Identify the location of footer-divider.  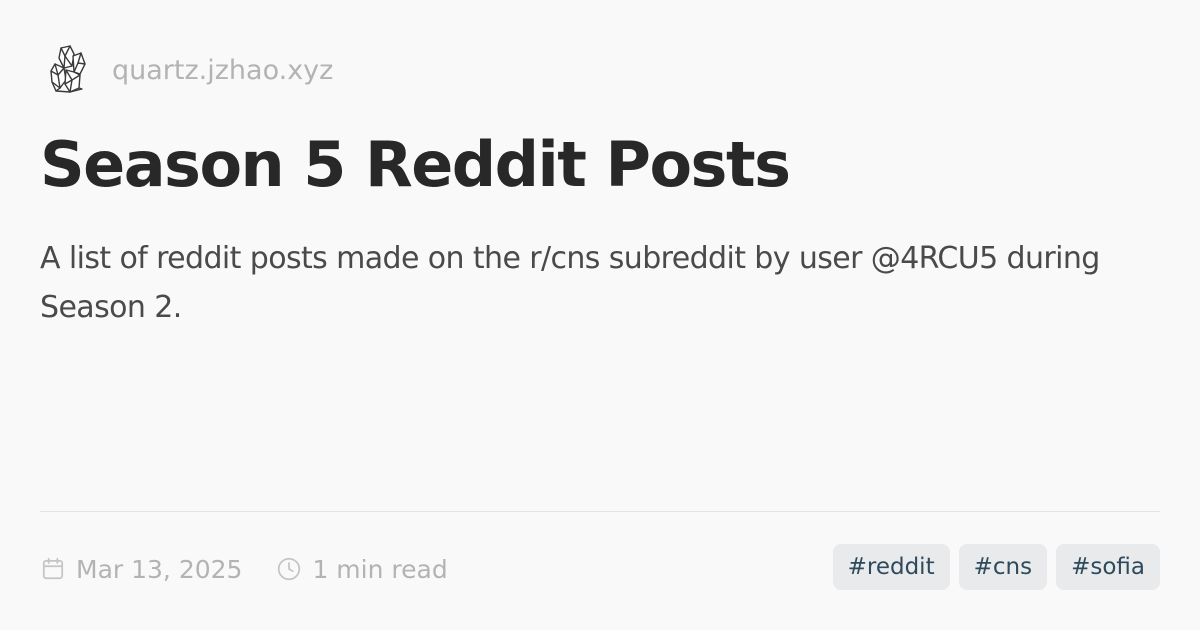
(600, 511).